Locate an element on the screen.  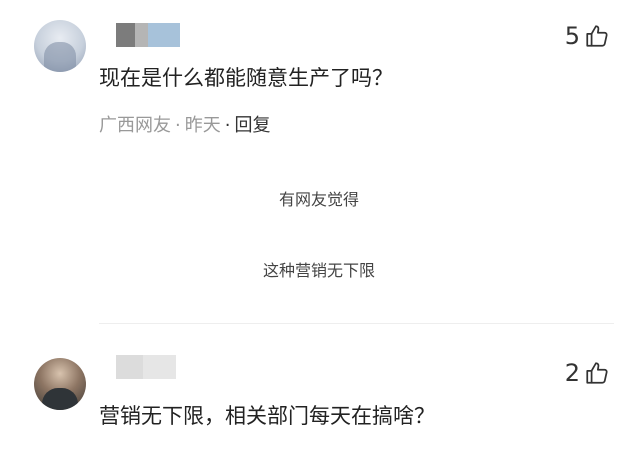
like-button: 5 is located at coordinates (587, 36).